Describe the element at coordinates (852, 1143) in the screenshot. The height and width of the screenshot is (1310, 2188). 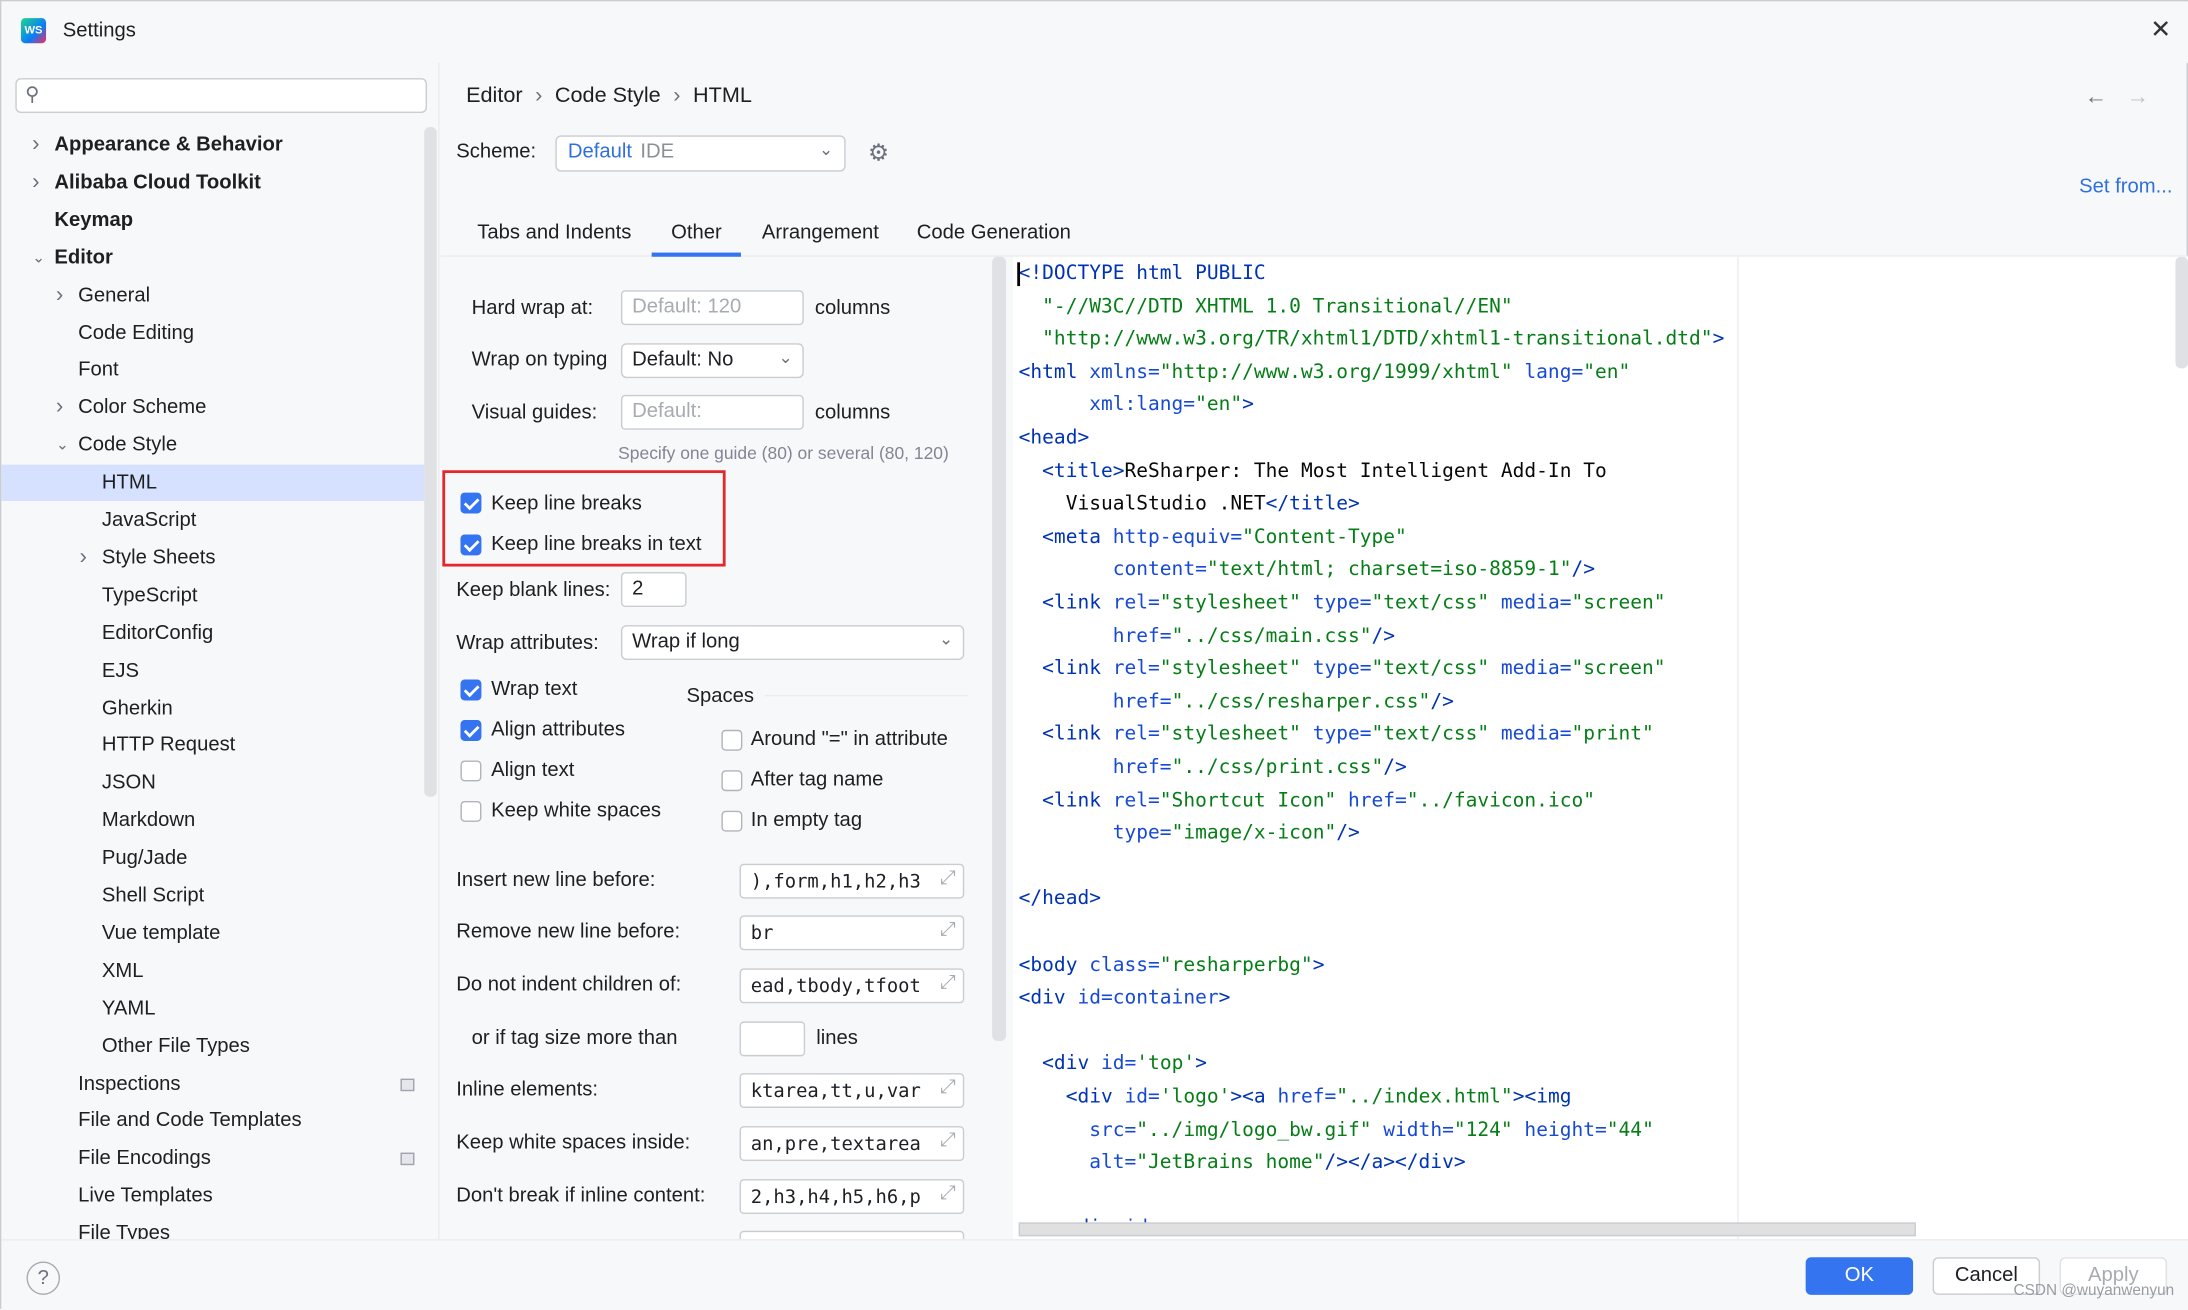
I see `keep-ws-inside-input: an,pre,textarea ⤢` at that location.